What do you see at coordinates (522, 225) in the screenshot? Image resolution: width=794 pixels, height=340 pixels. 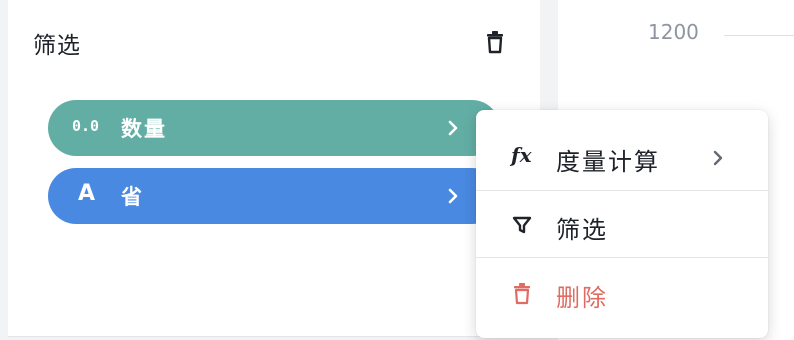 I see `funnel-icon` at bounding box center [522, 225].